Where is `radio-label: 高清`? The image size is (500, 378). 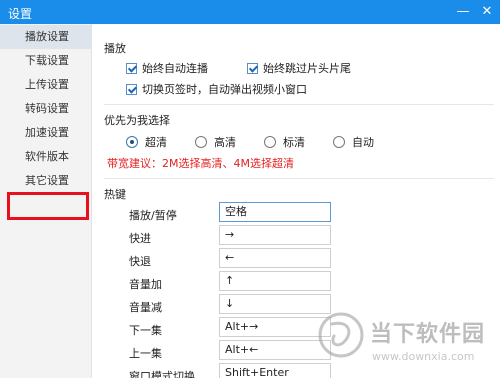
radio-label: 高清 is located at coordinates (225, 142).